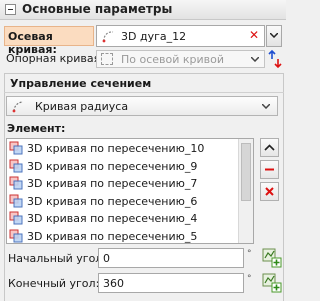 The width and height of the screenshot is (320, 301). I want to click on curve-placeholder-icon, so click(107, 59).